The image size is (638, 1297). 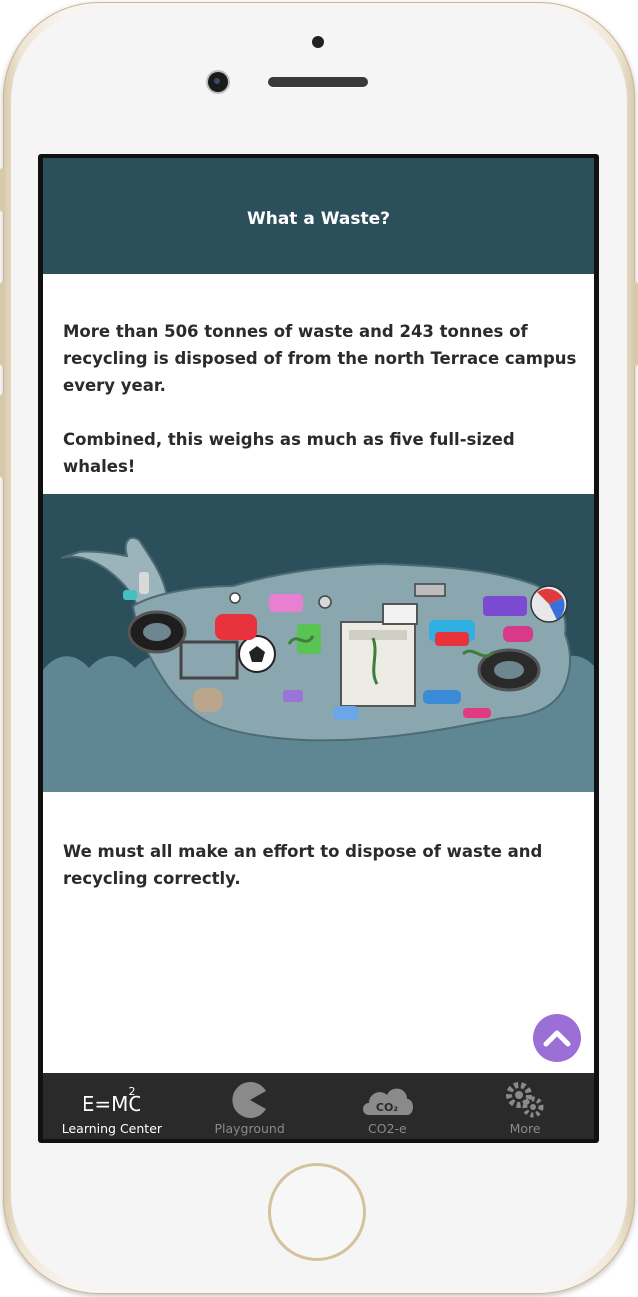 I want to click on tab-label: More, so click(x=525, y=1128).